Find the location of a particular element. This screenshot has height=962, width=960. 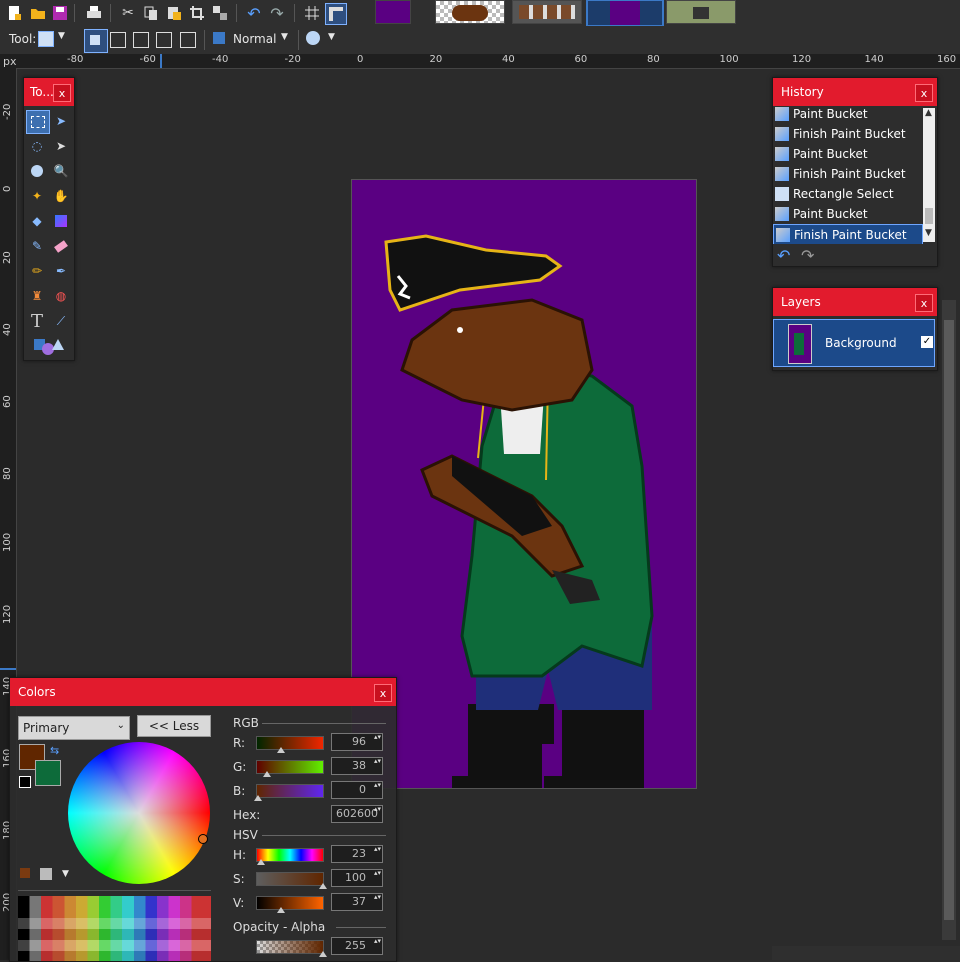

chevron-down-icon: ⌄ is located at coordinates (120, 725).